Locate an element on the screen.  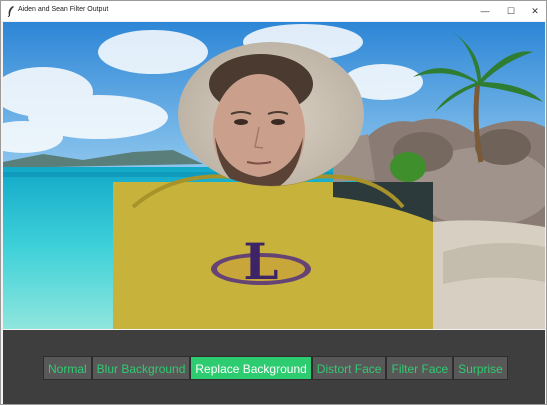
bush is located at coordinates (408, 167).